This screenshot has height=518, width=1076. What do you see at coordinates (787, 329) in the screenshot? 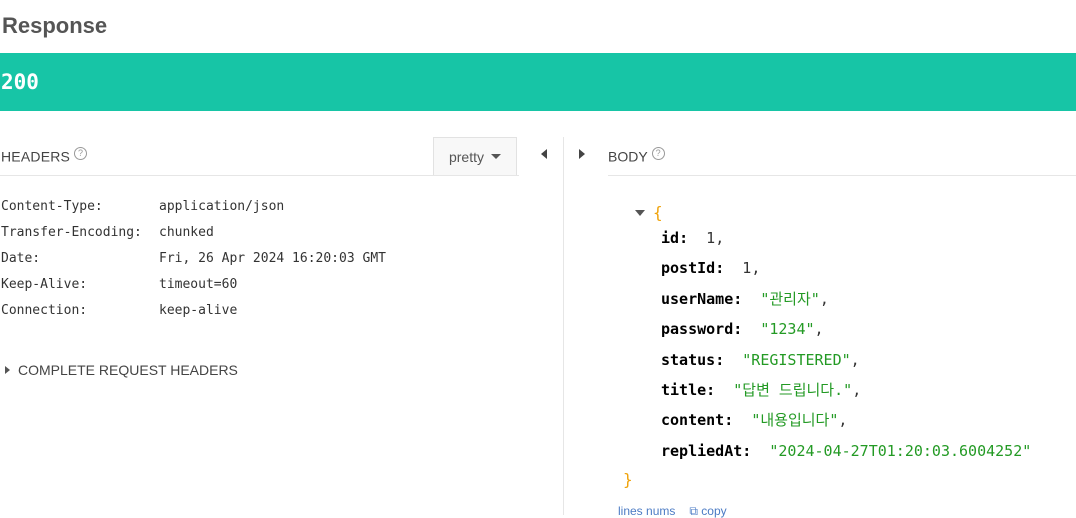
I see `json-value: "1234"` at bounding box center [787, 329].